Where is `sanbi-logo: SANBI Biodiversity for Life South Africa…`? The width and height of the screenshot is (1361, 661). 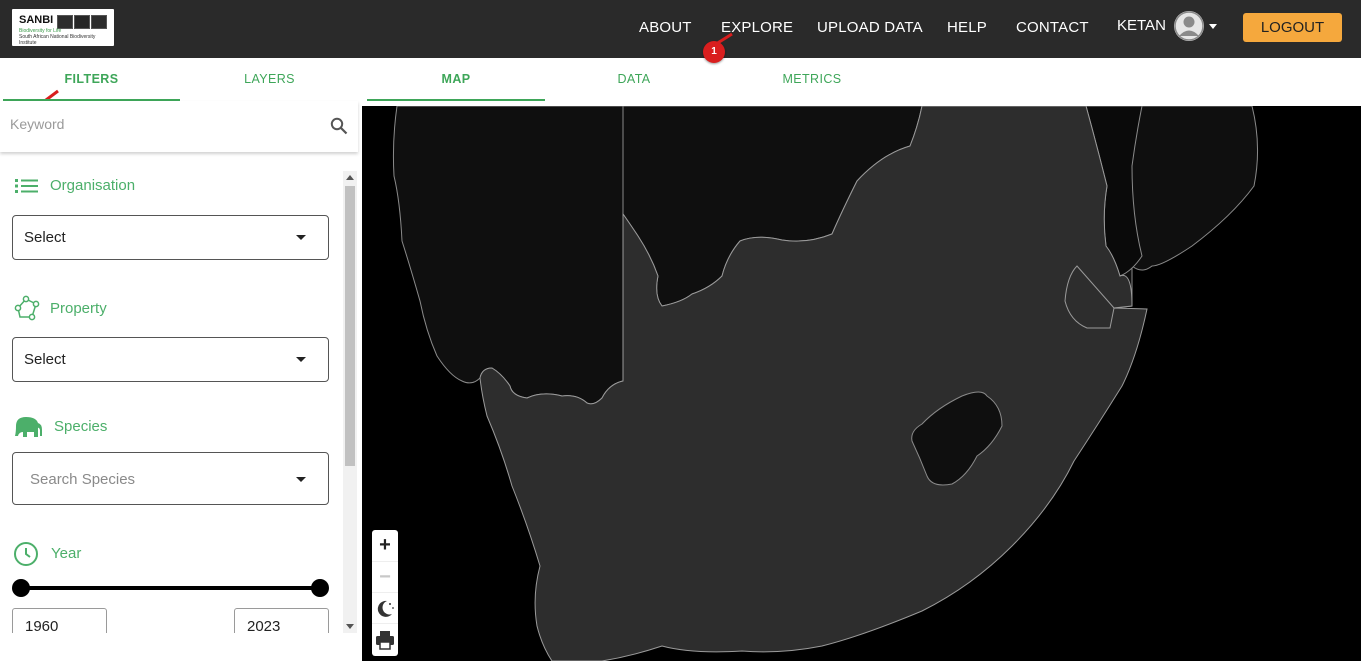 sanbi-logo: SANBI Biodiversity for Life South Africa… is located at coordinates (63, 27).